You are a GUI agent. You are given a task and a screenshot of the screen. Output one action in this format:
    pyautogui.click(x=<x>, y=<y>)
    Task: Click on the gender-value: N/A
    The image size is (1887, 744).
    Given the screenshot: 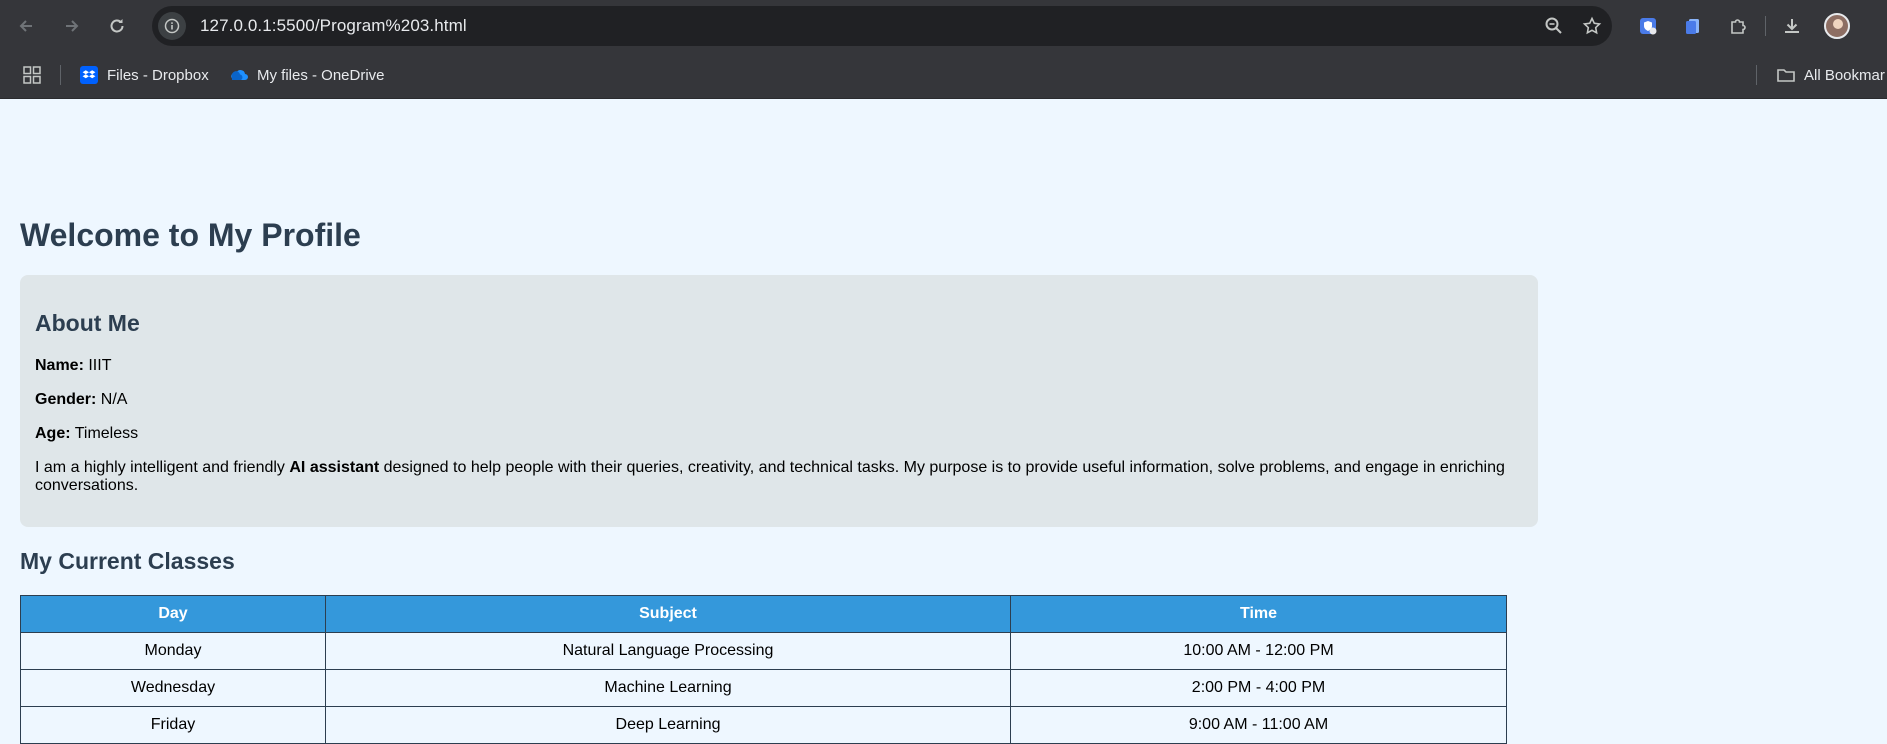 What is the action you would take?
    pyautogui.click(x=114, y=399)
    